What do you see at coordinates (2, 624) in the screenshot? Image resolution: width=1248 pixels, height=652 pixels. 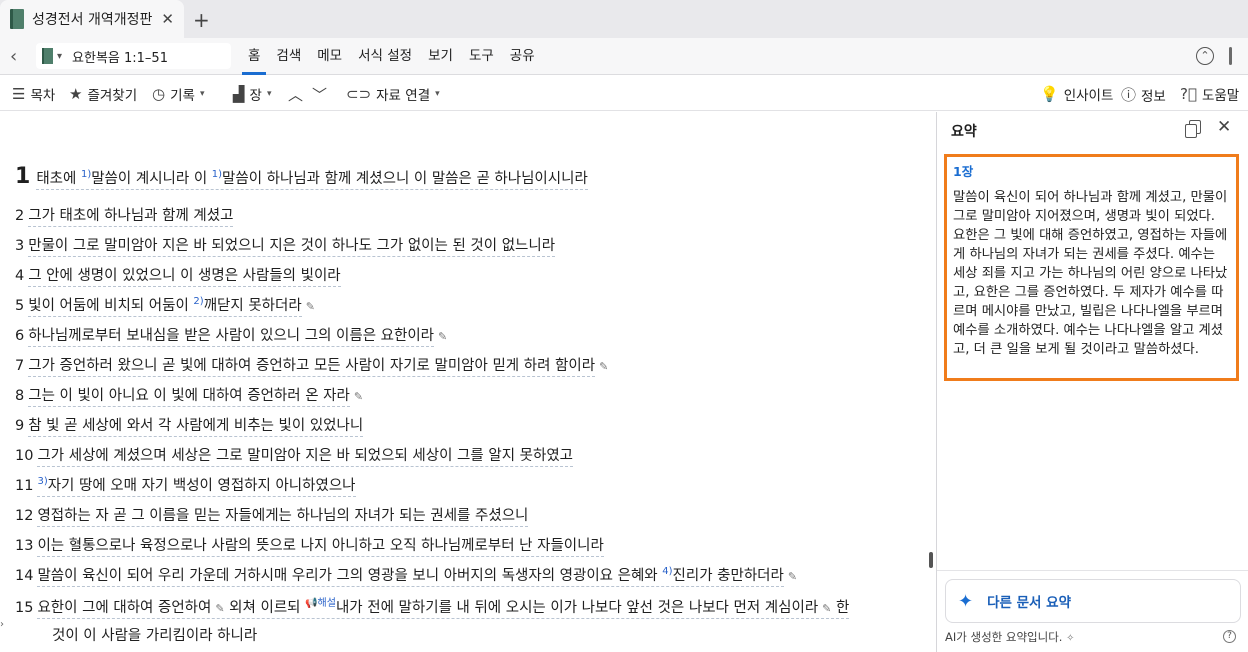 I see `expand-left-icon: ›` at bounding box center [2, 624].